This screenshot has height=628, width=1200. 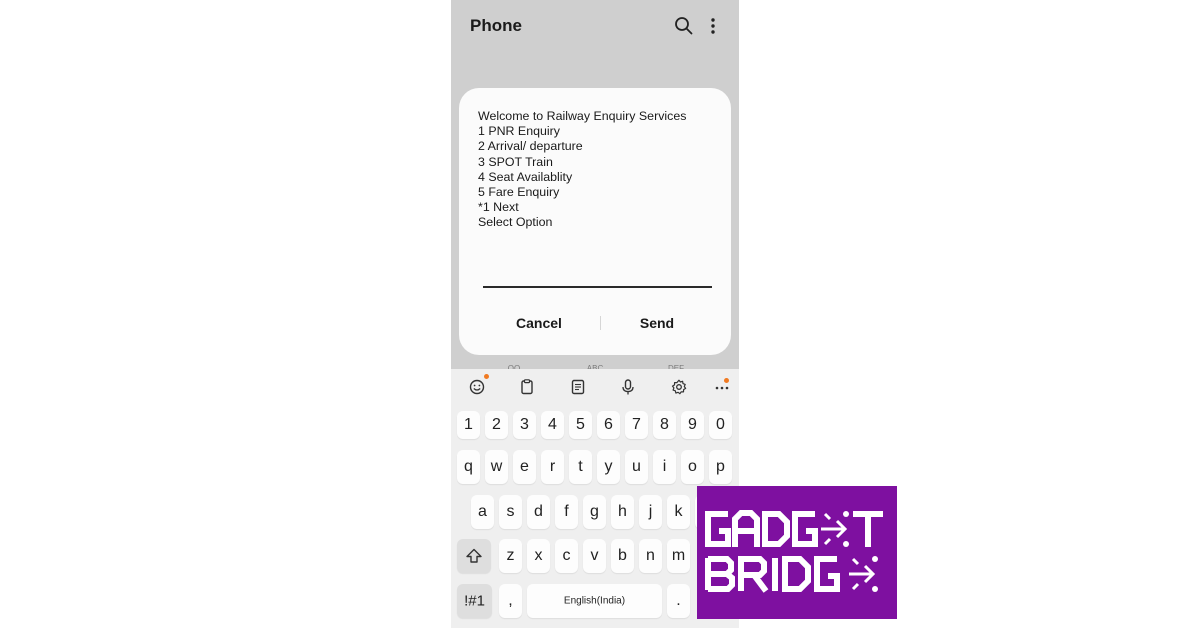 I want to click on key-7: 7, so click(x=636, y=425).